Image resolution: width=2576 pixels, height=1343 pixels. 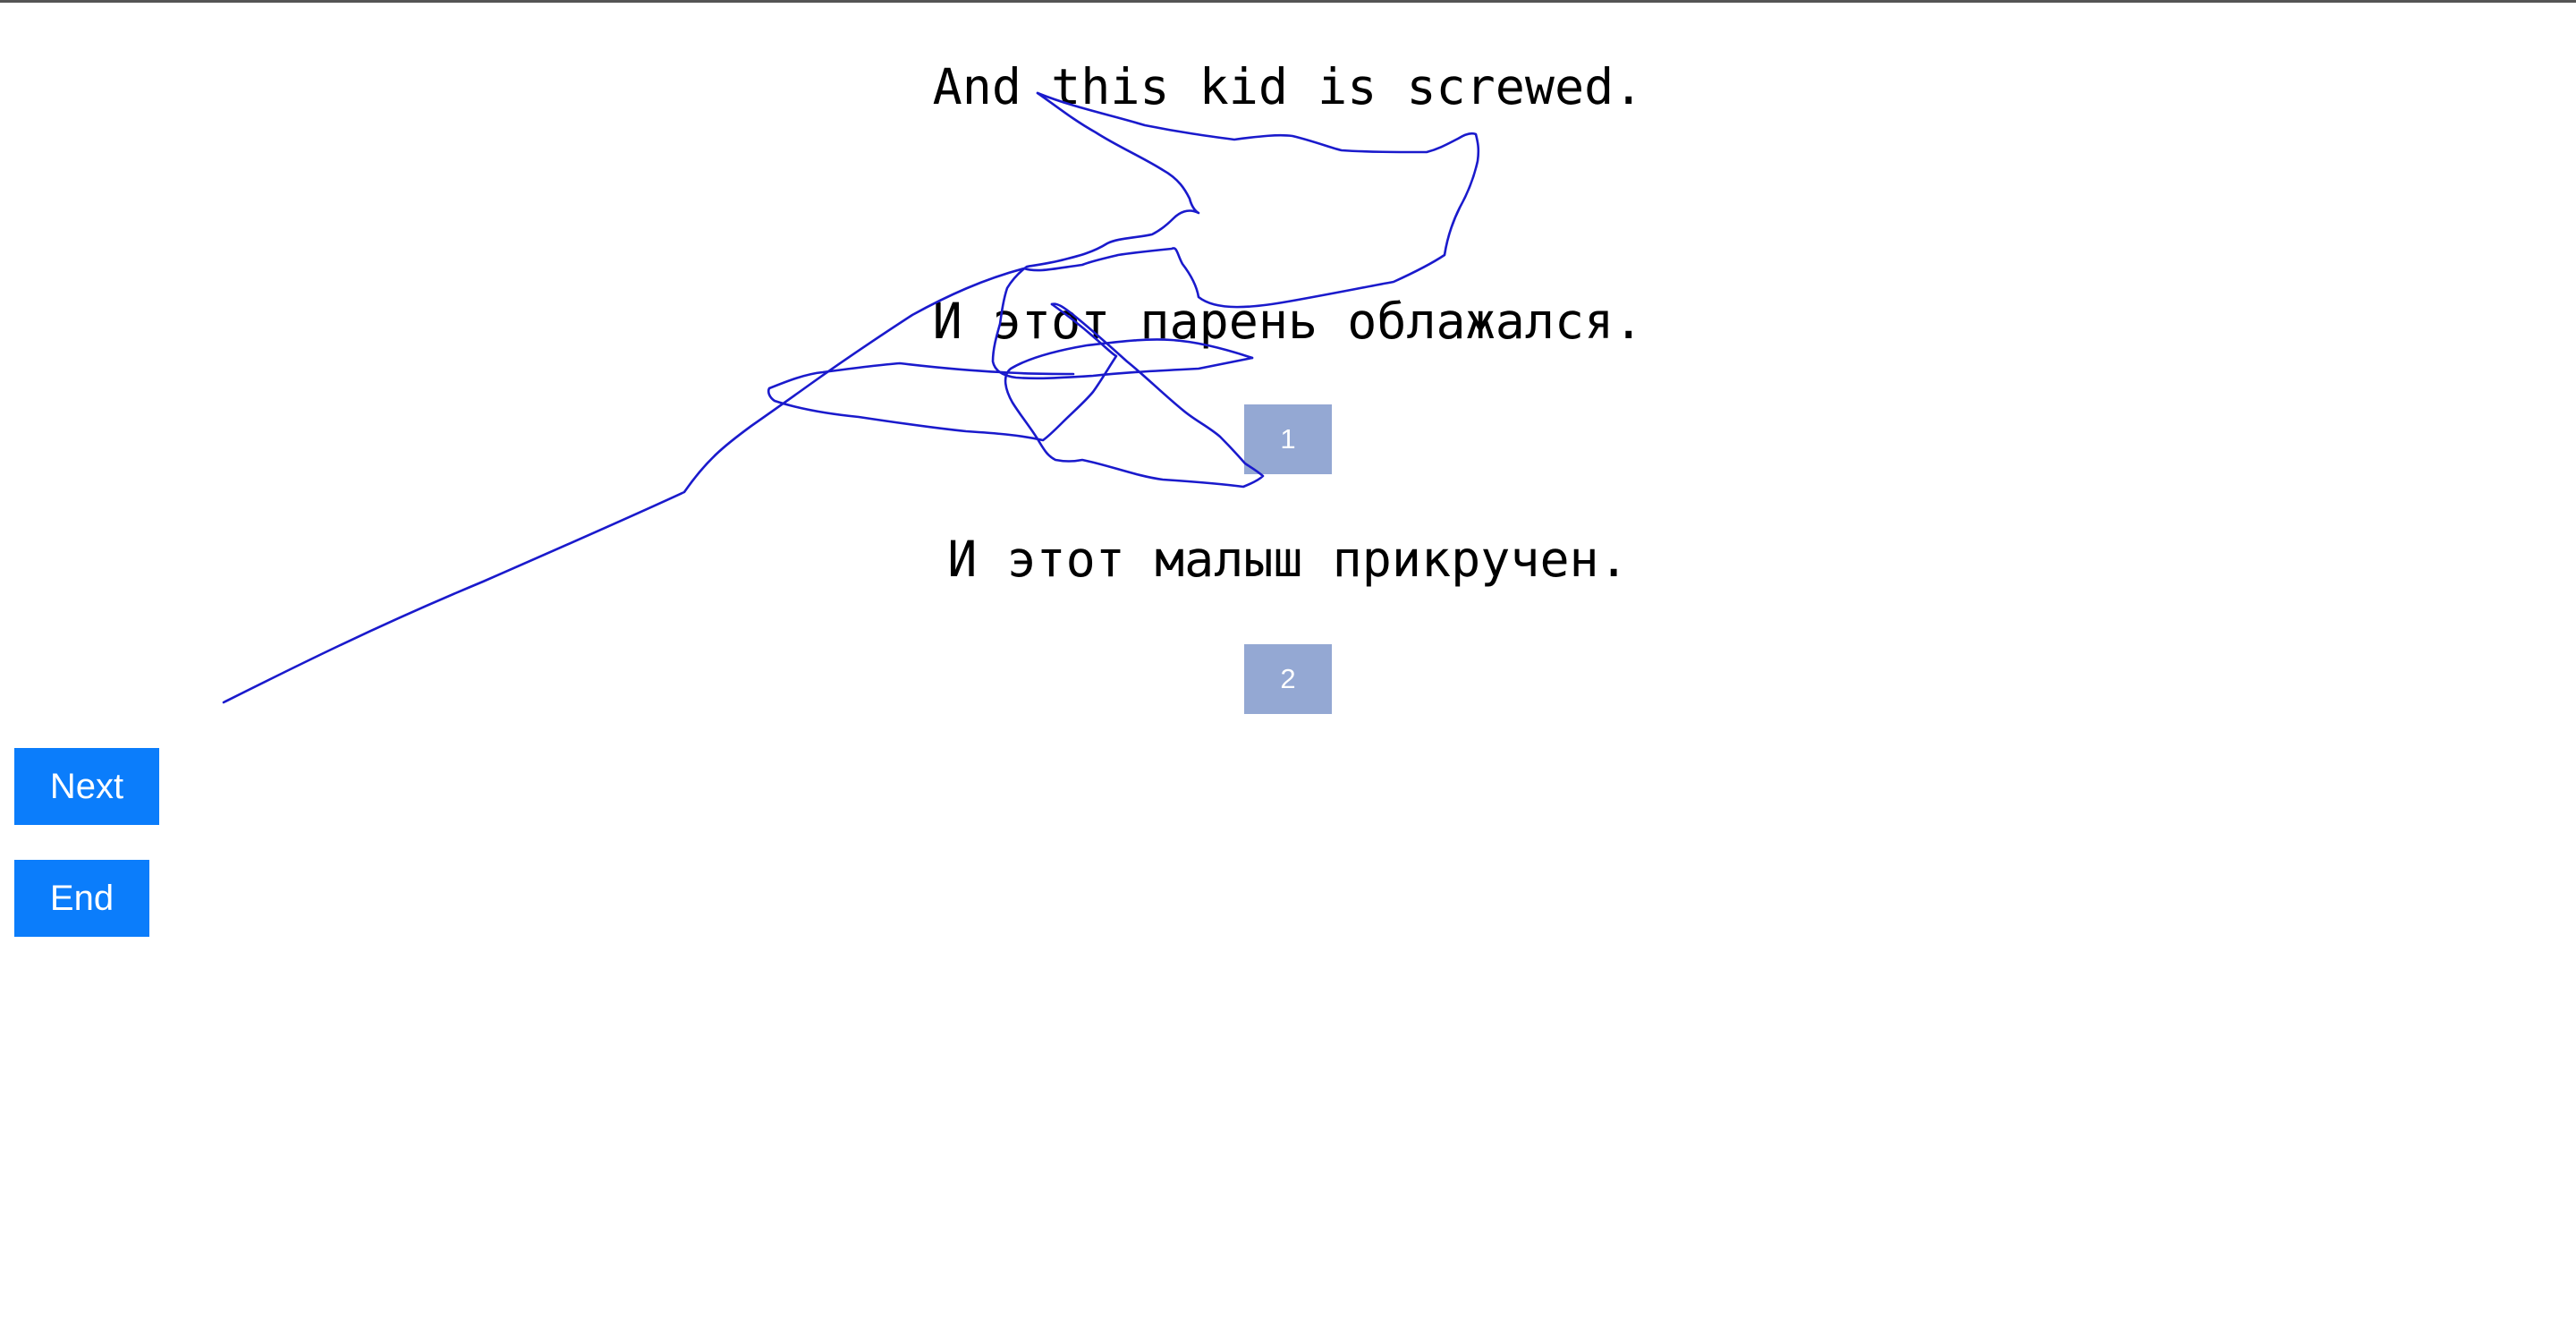 I want to click on choice-2-button: 2, so click(x=1288, y=679).